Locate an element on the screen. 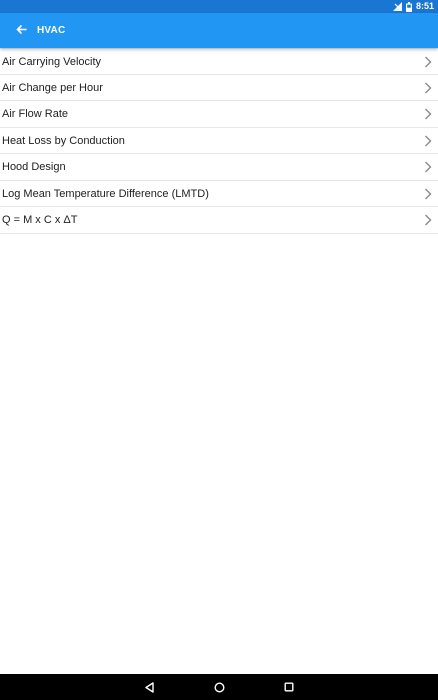 This screenshot has width=438, height=700. system-navigation-bar is located at coordinates (219, 687).